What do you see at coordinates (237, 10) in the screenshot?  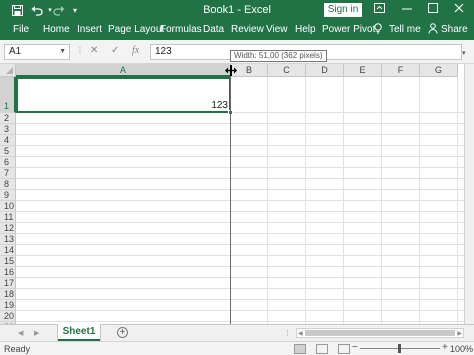 I see `title-bar: ▾ ▾ Book1 - Excel Sign in` at bounding box center [237, 10].